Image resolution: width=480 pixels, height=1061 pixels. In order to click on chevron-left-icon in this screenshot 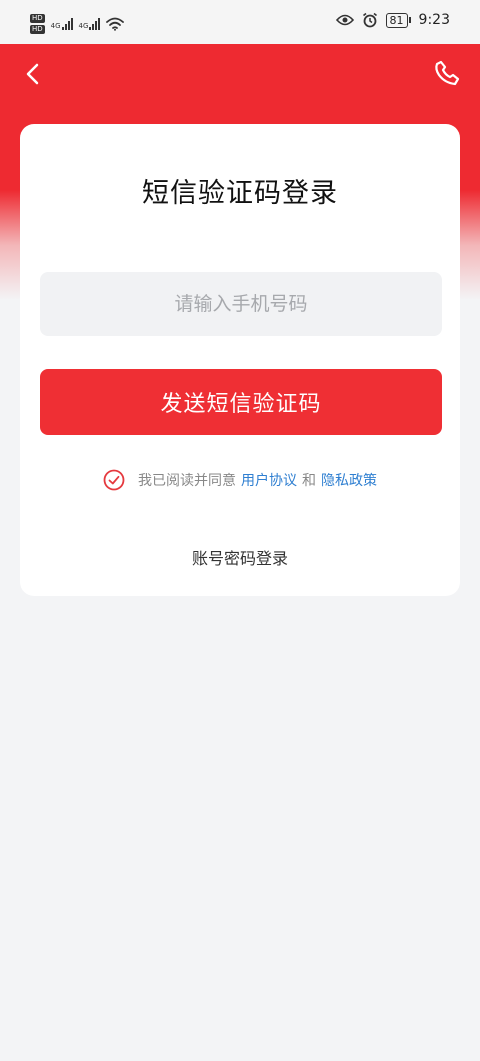, I will do `click(32, 74)`.